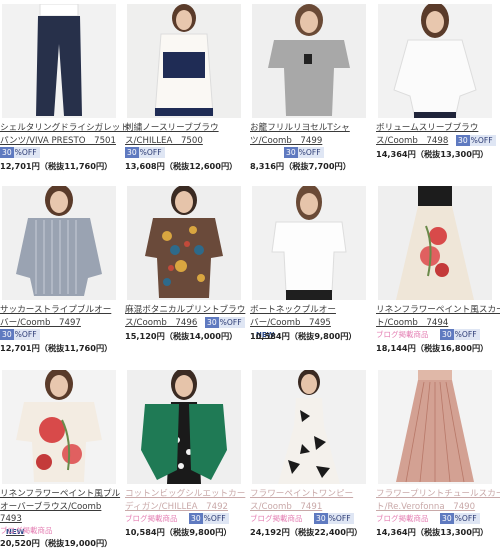 The height and width of the screenshot is (552, 500). What do you see at coordinates (56, 543) in the screenshot?
I see `product-price: 20,520円（税抜19,000円）` at bounding box center [56, 543].